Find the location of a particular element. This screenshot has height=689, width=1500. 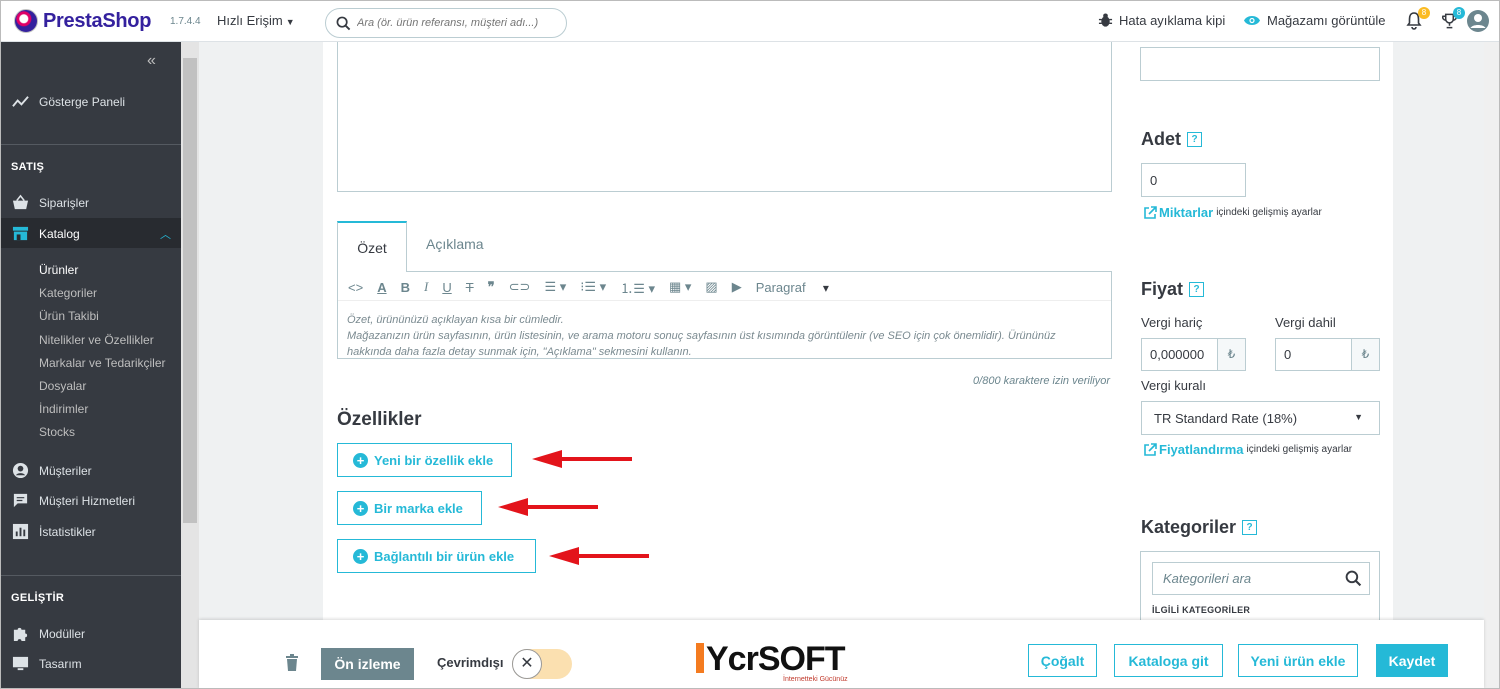

close-icon: ✕ is located at coordinates (527, 664).